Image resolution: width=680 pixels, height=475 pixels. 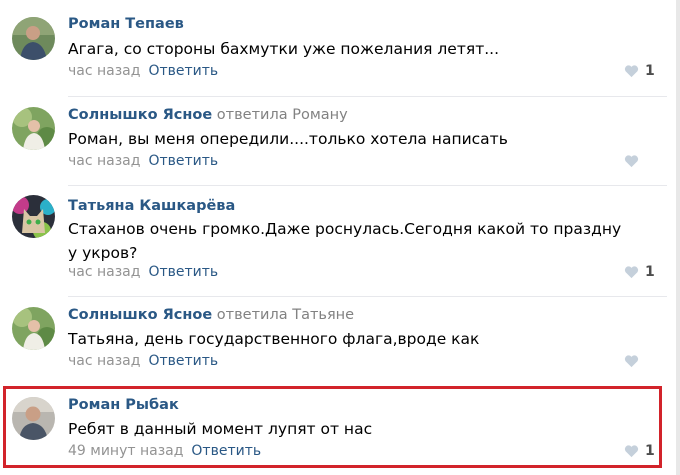 What do you see at coordinates (320, 115) in the screenshot?
I see `reply-to-name: Роману` at bounding box center [320, 115].